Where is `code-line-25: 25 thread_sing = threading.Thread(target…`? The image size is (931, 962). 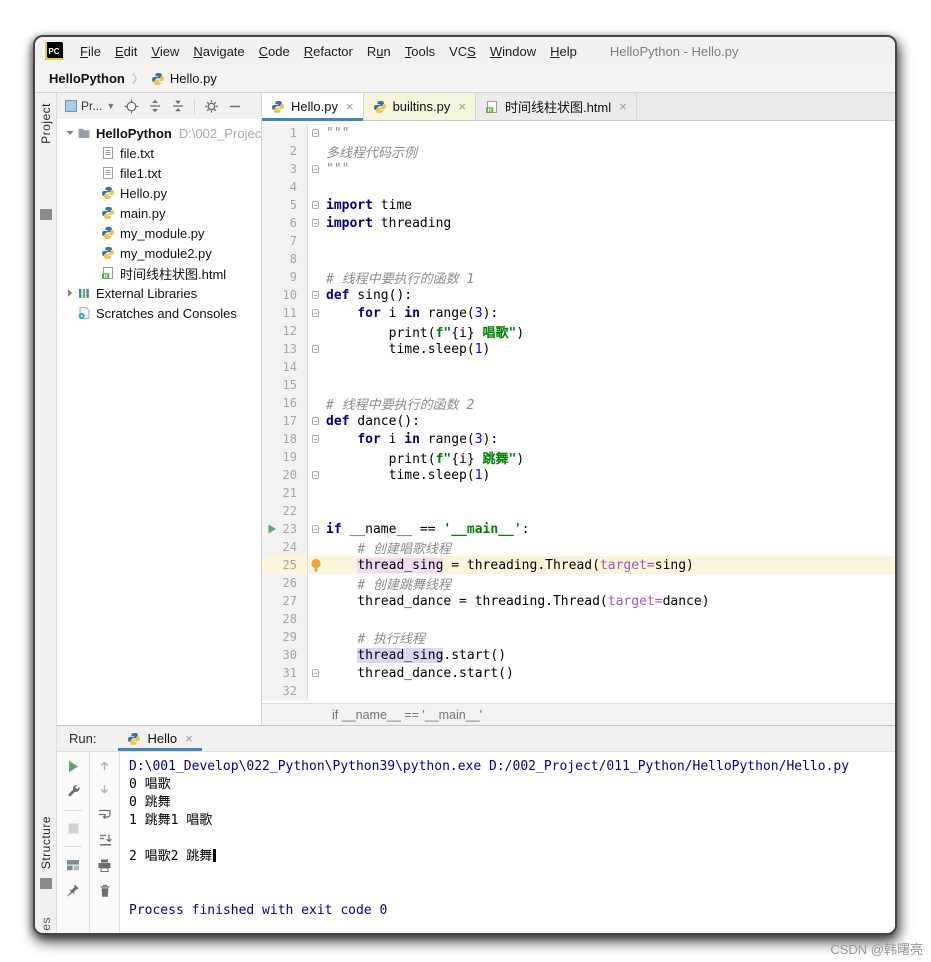 code-line-25: 25 thread_sing = threading.Thread(target… is located at coordinates (578, 565).